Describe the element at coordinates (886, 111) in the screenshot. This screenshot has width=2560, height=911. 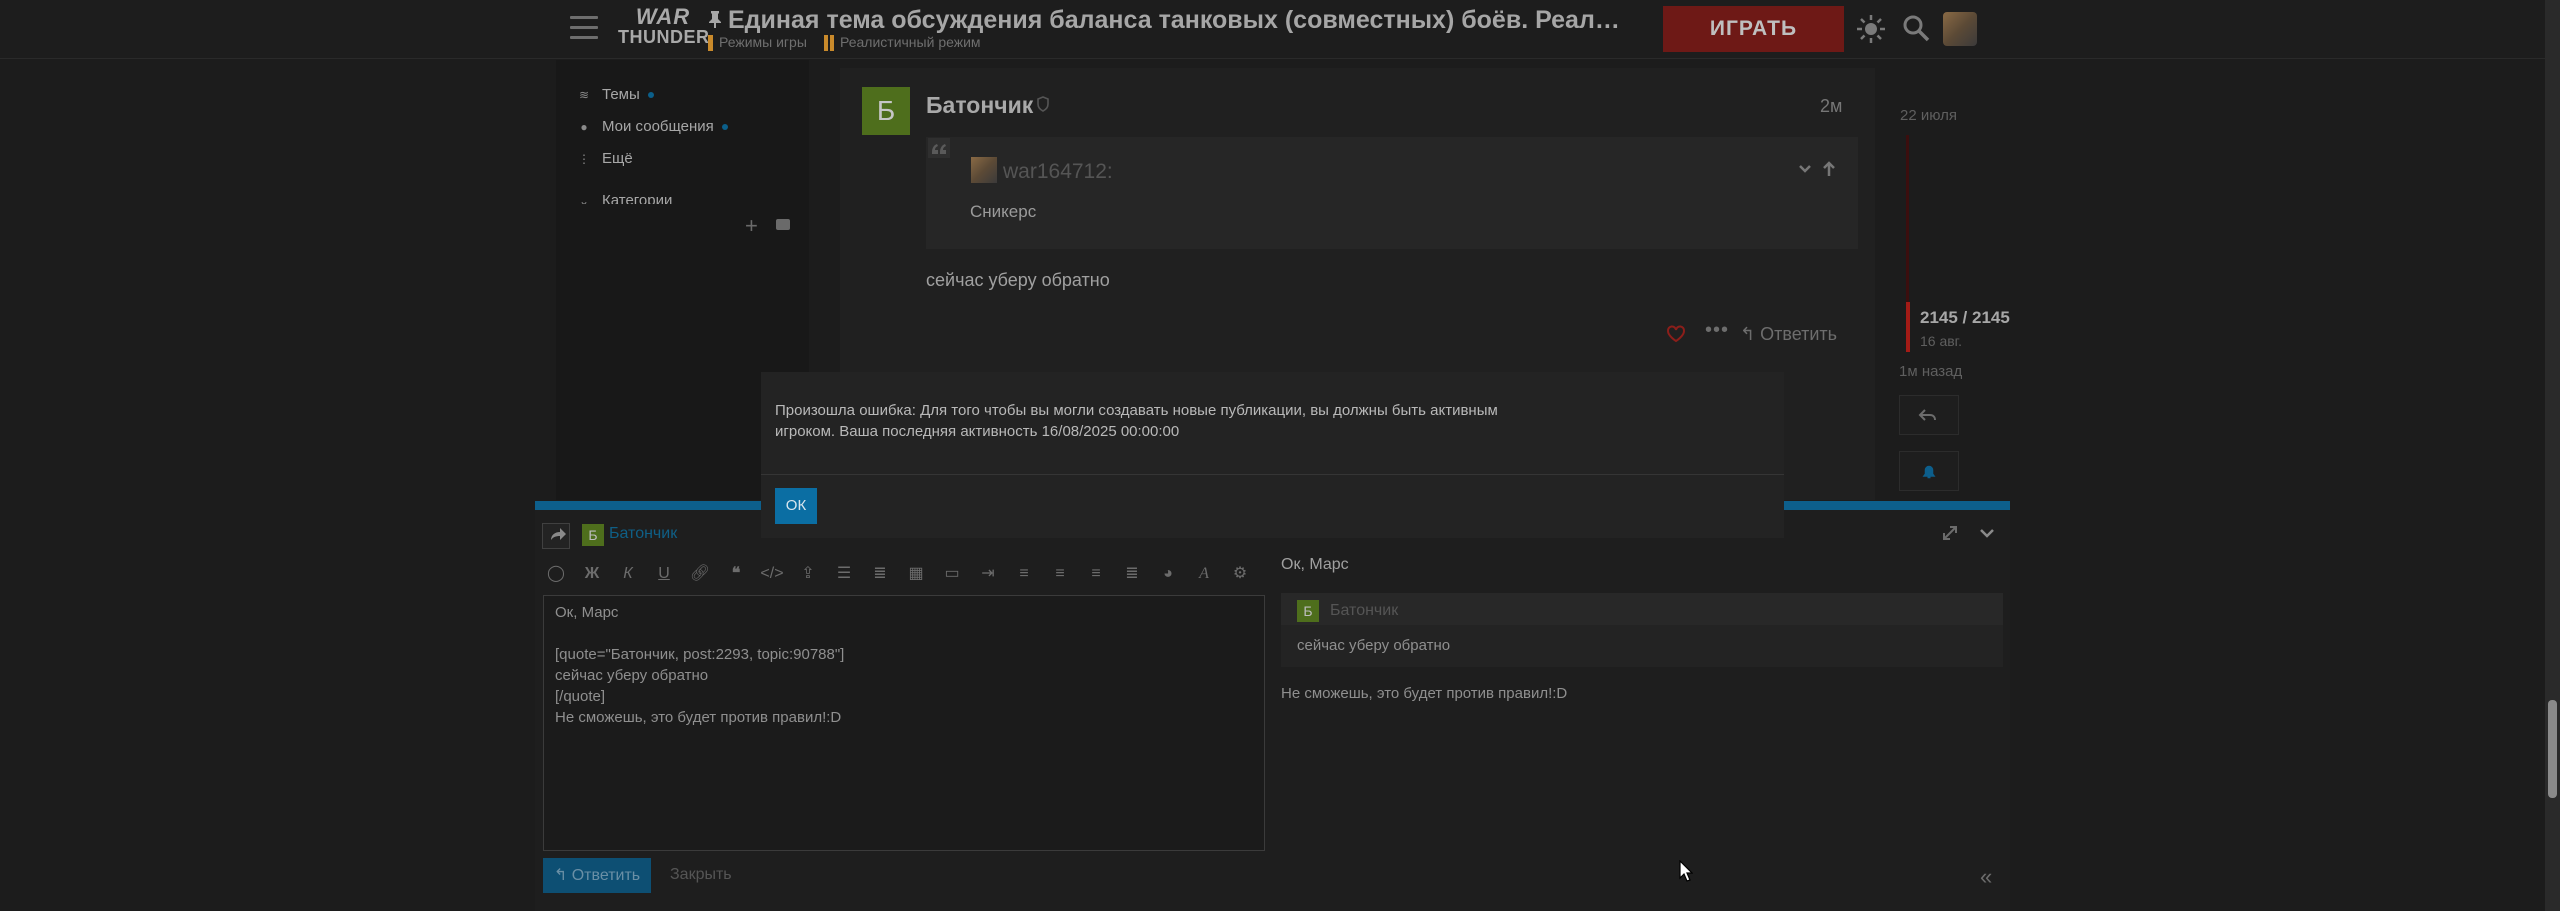
I see `post-author-avatar: Б` at that location.